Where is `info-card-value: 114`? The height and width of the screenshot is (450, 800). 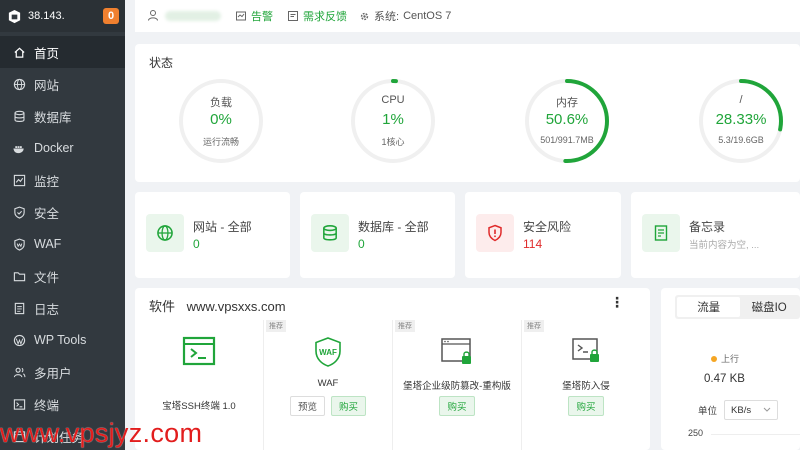
info-card-value: 114 is located at coordinates (533, 244).